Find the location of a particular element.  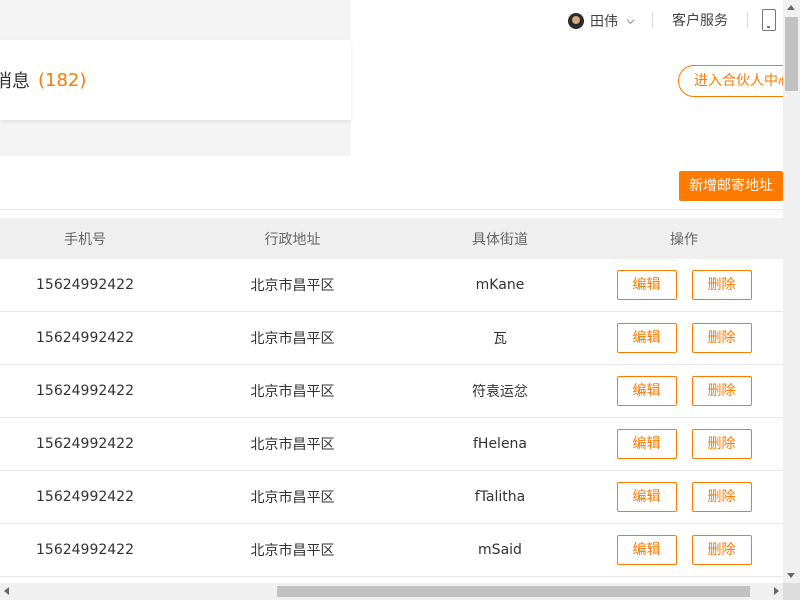

horizontal-scrollbar is located at coordinates (391, 591).